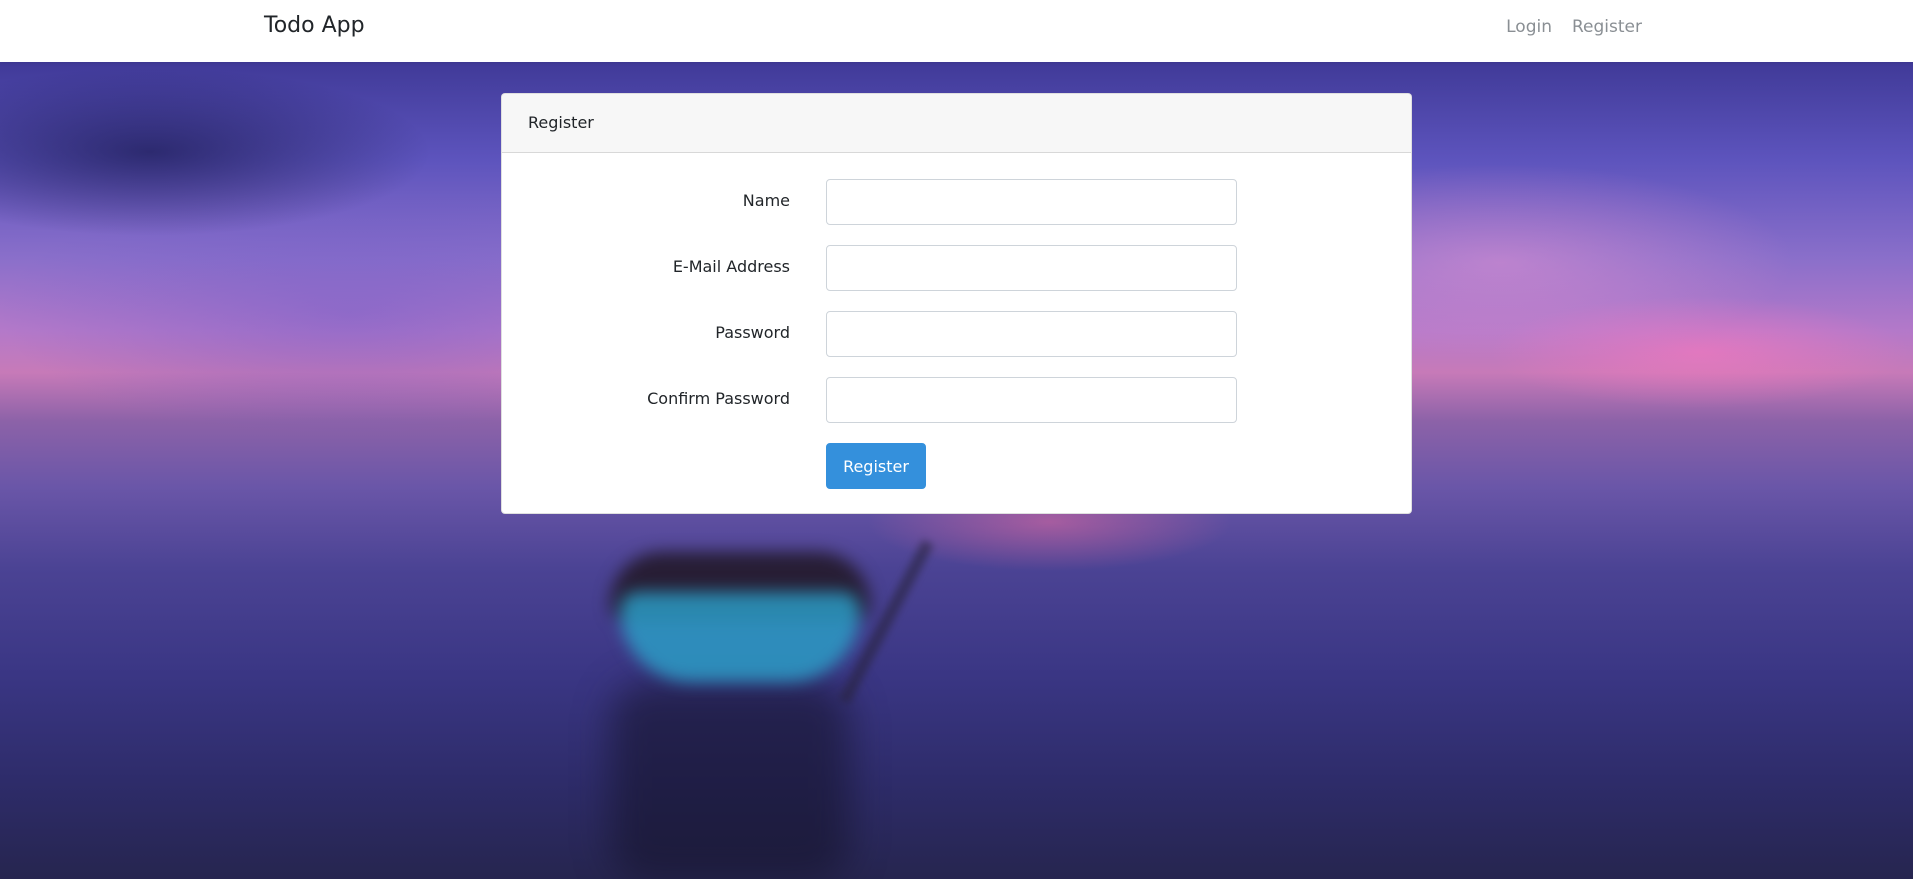 This screenshot has width=1913, height=879. Describe the element at coordinates (876, 466) in the screenshot. I see `register-button: Register` at that location.